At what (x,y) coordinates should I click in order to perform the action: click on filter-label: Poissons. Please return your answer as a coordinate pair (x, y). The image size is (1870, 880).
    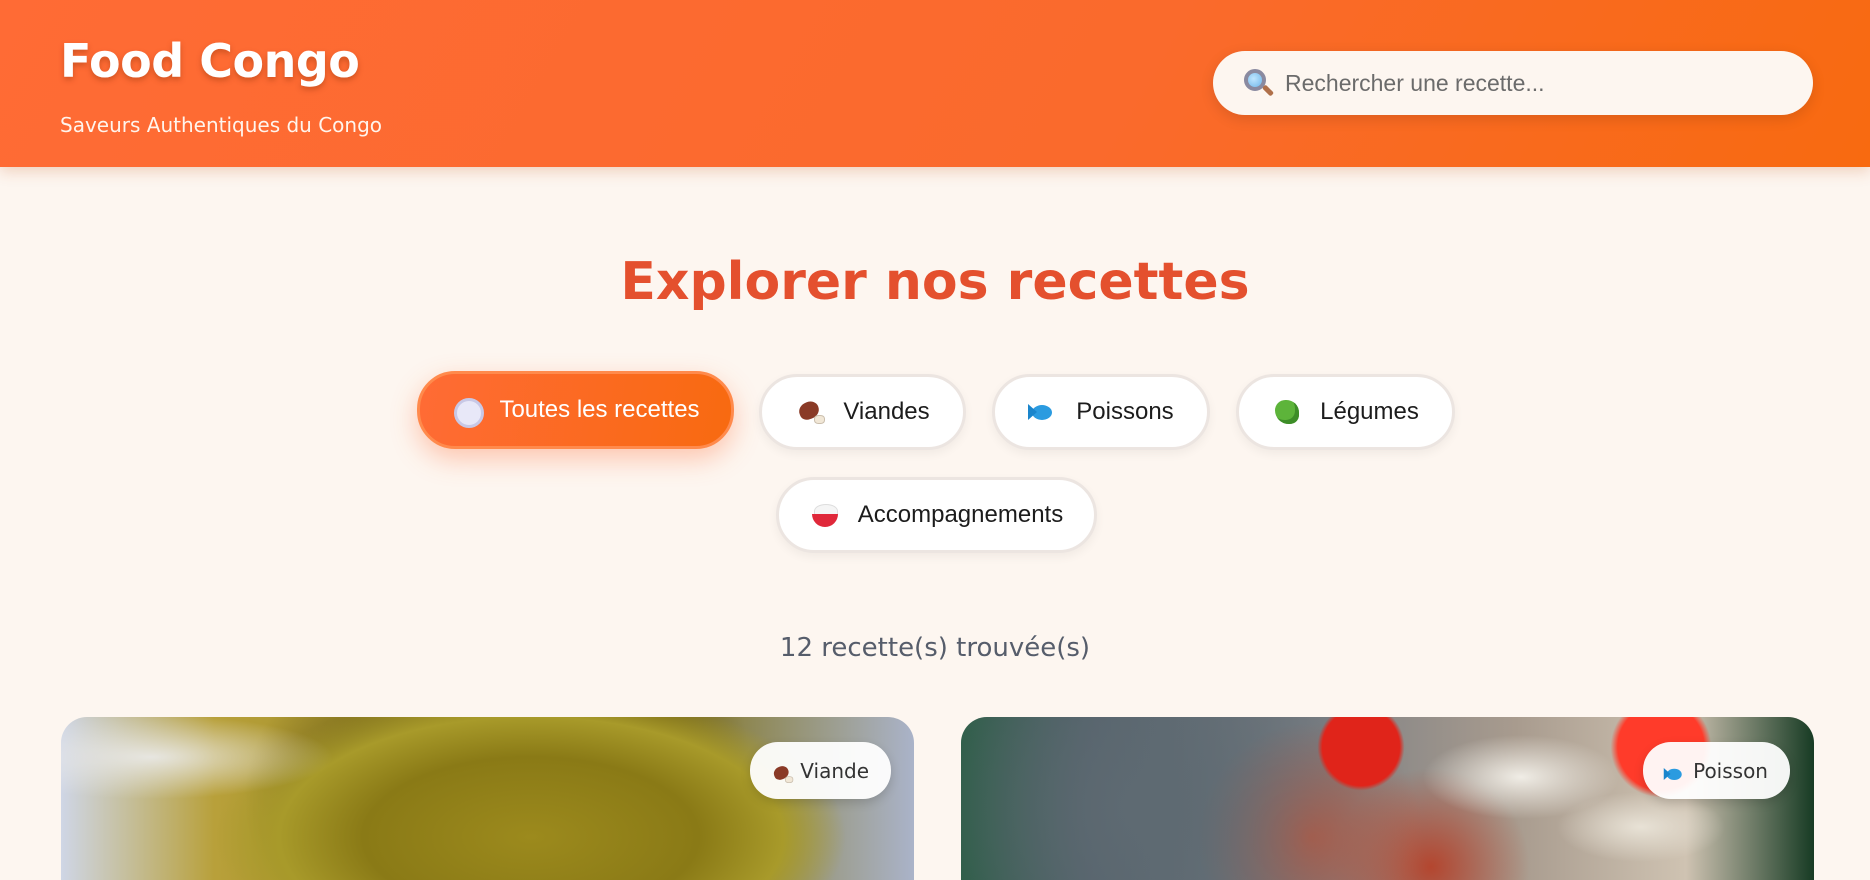
    Looking at the image, I should click on (1125, 411).